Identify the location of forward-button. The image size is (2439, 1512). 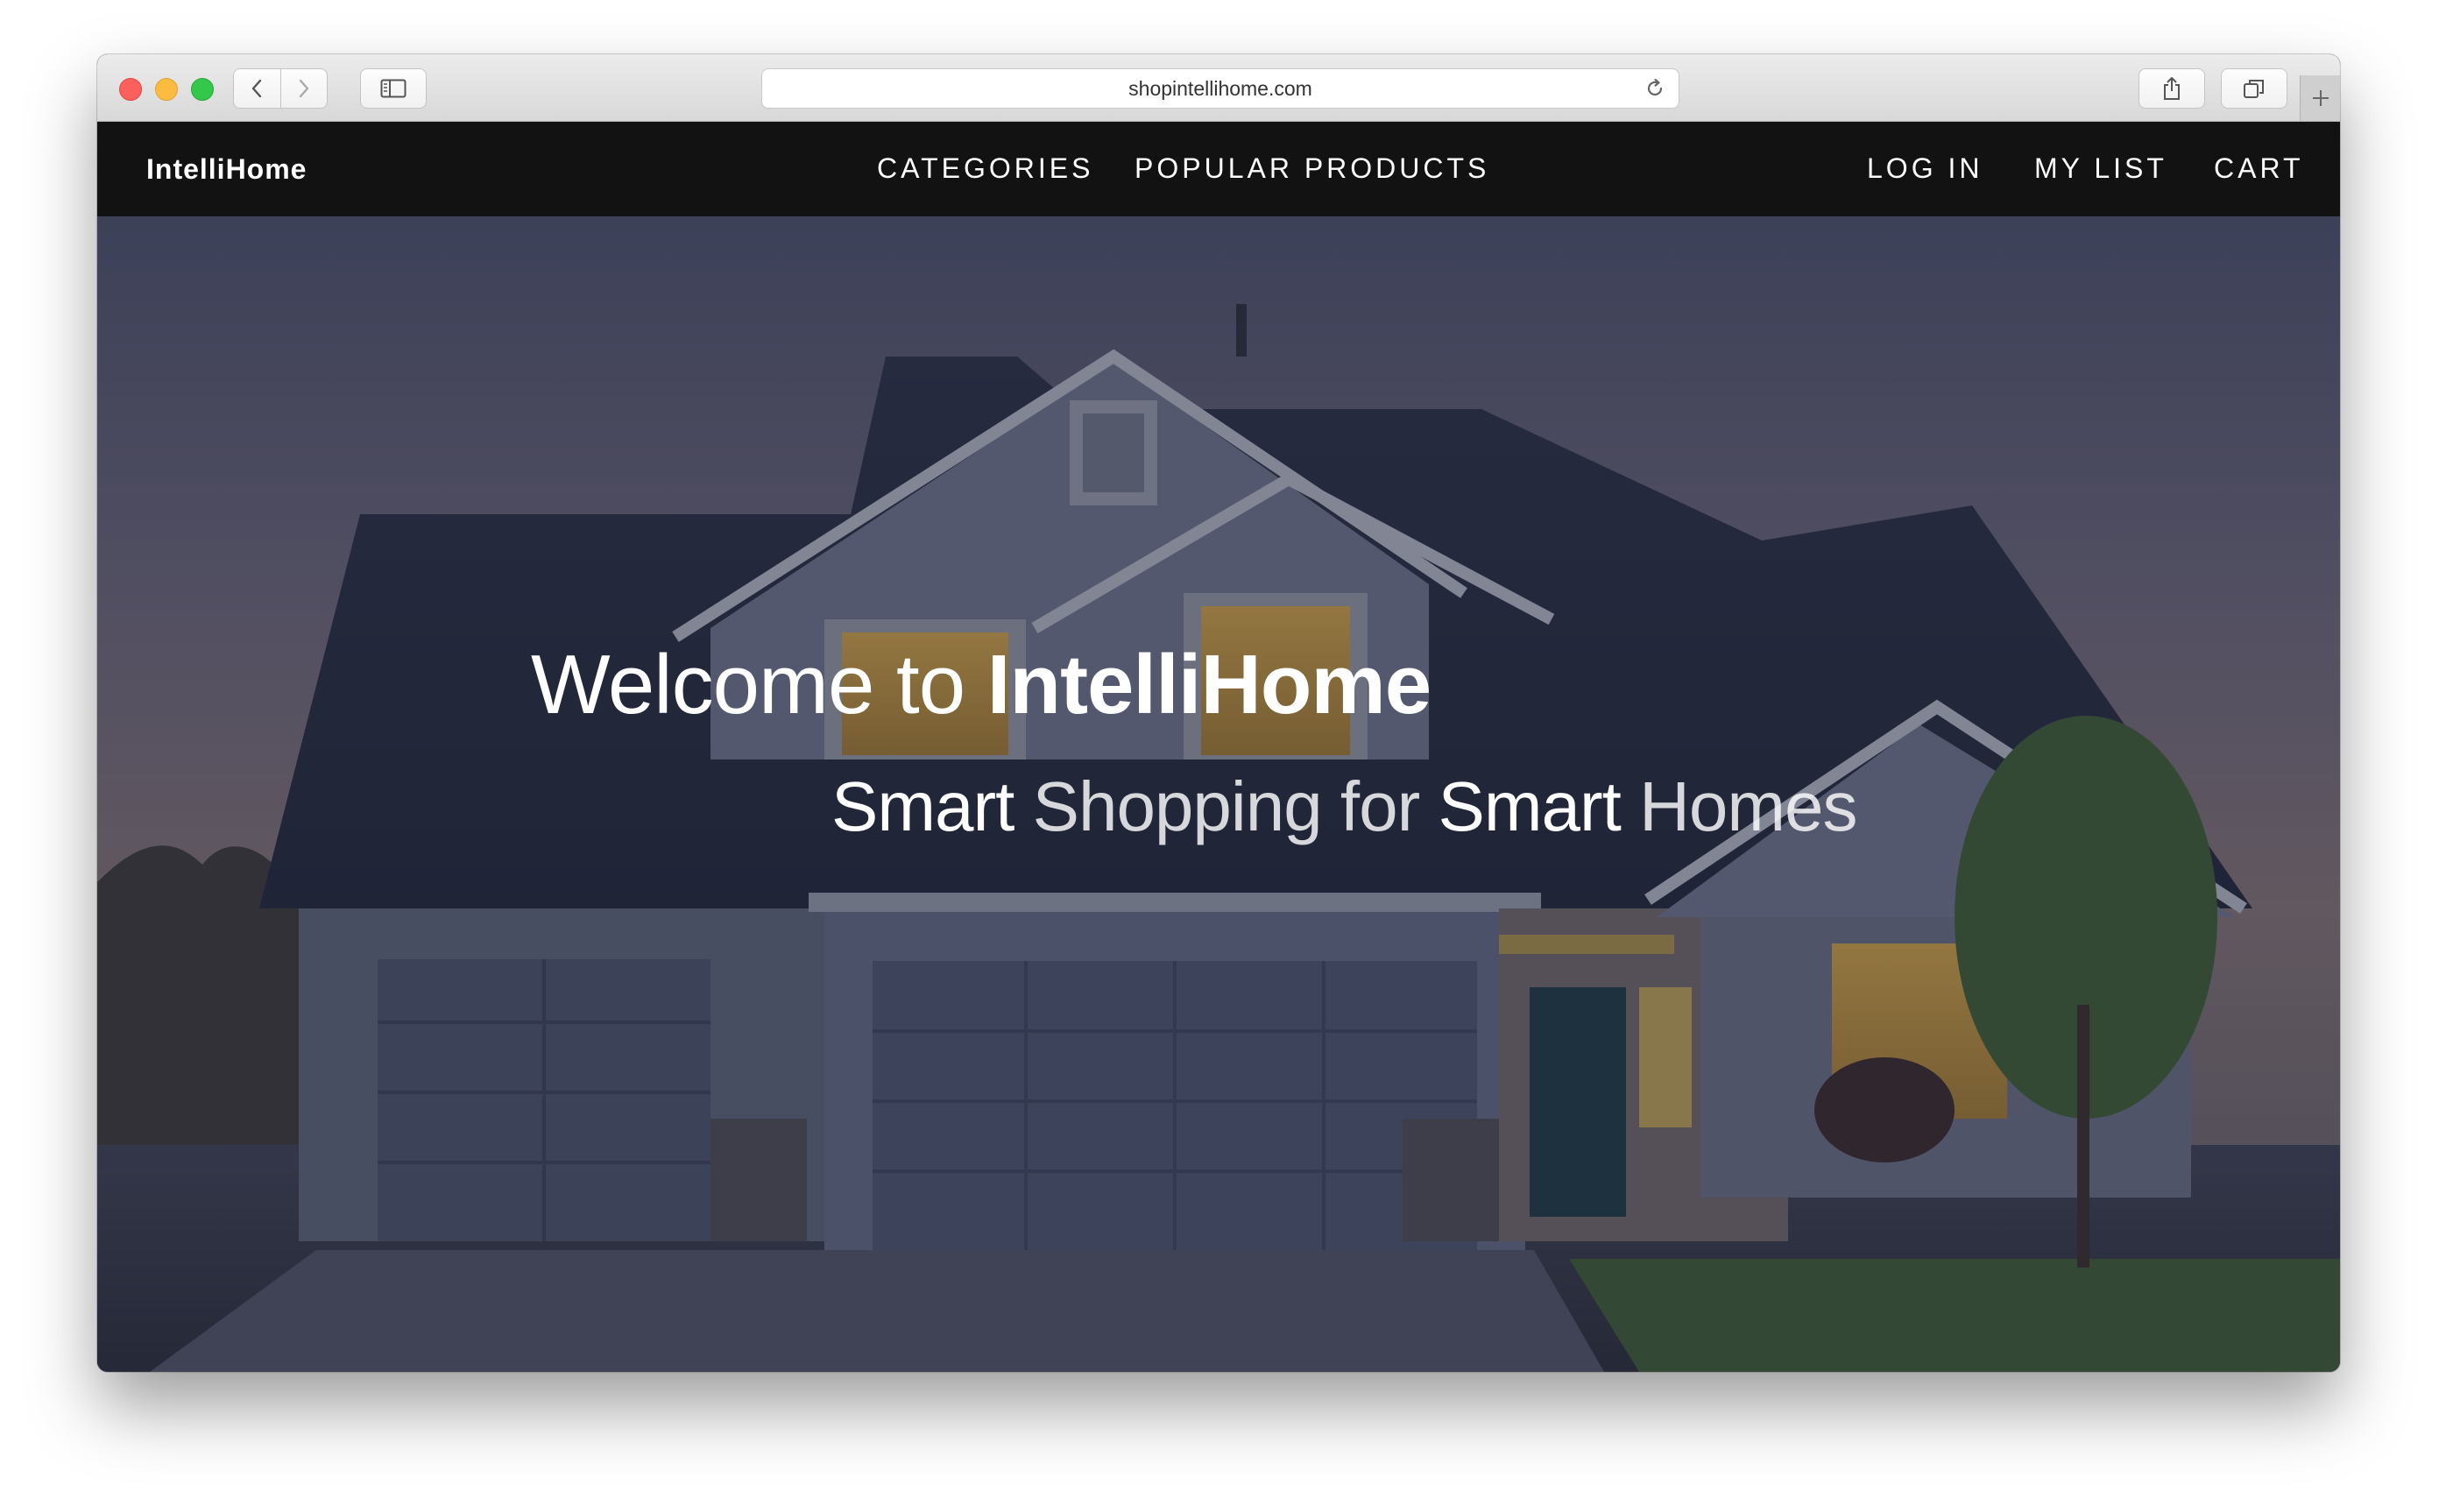
(304, 89).